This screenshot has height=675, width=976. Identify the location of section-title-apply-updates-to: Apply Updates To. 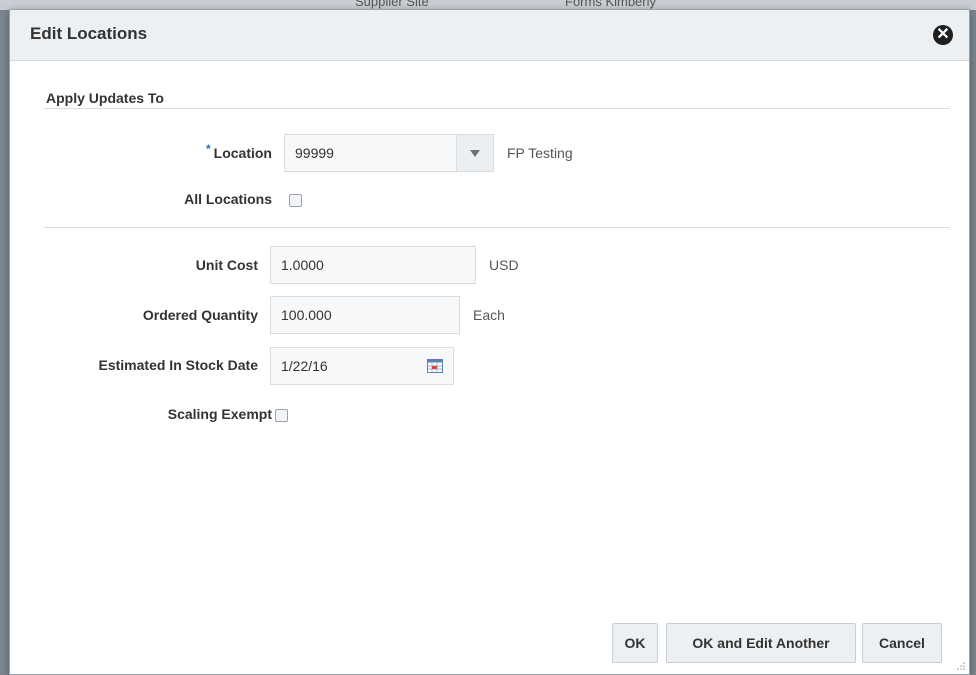
(105, 98).